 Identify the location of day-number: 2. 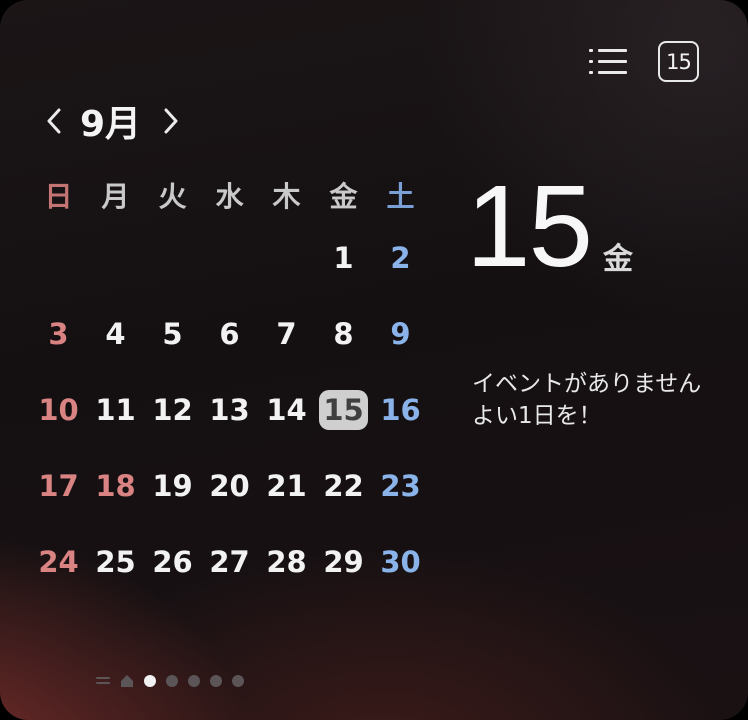
(400, 258).